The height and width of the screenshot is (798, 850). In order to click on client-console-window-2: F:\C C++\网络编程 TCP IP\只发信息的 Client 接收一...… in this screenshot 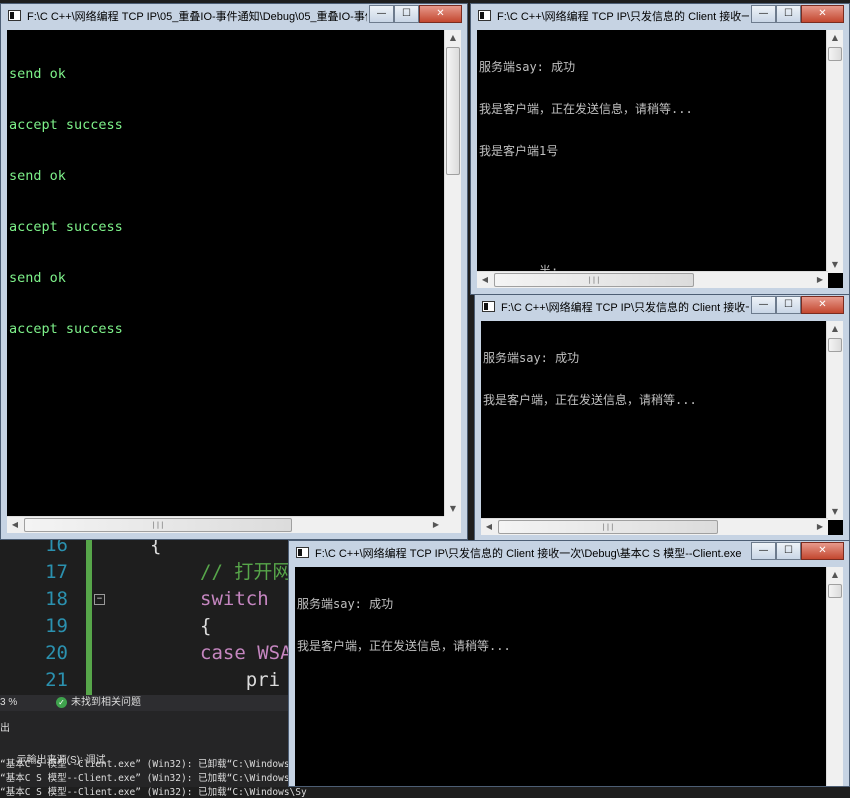, I will do `click(662, 418)`.